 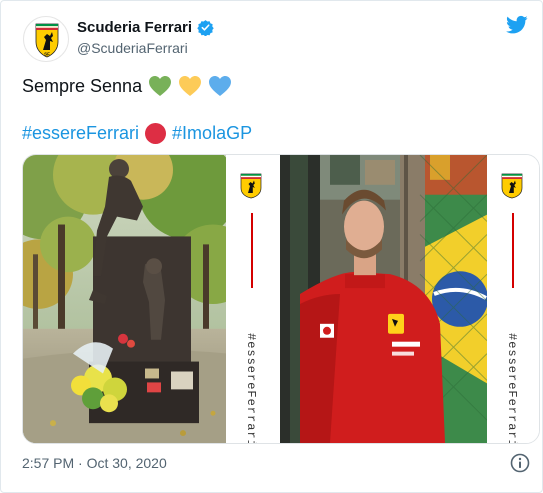 I want to click on verified-badge-icon, so click(x=205, y=28).